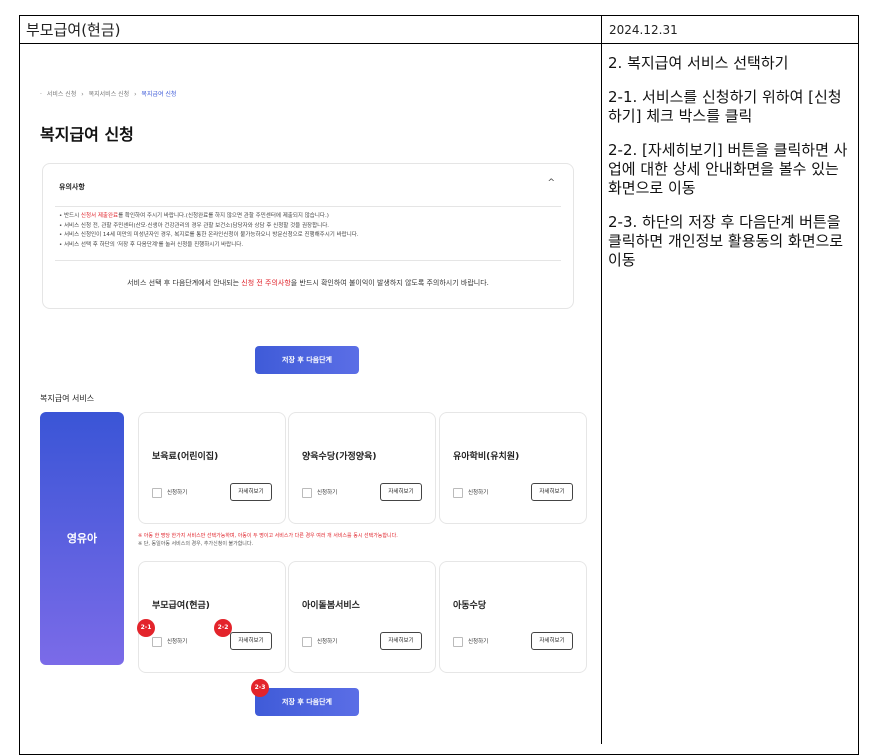  I want to click on section-label: 복지급여 서비스, so click(67, 398).